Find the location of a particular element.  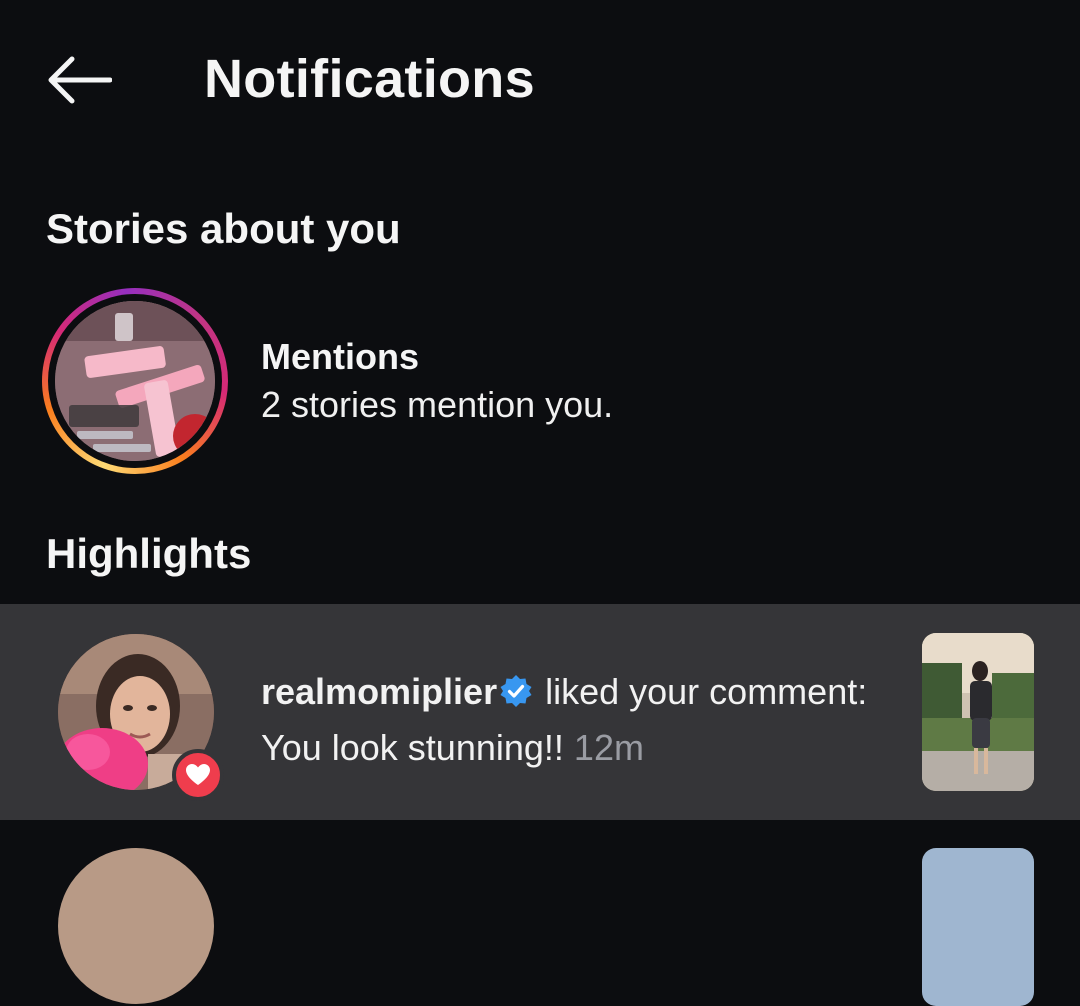

arrow-left-icon is located at coordinates (80, 80).